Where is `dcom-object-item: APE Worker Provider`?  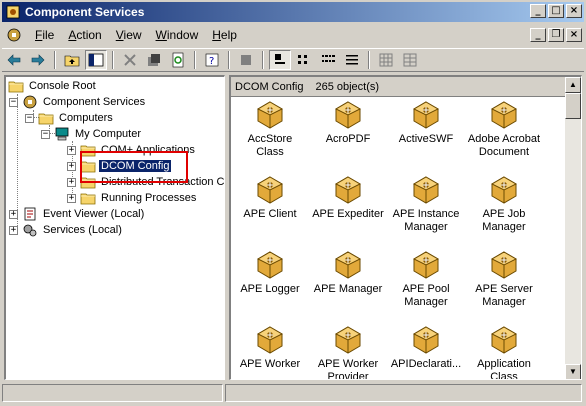 dcom-object-item: APE Worker Provider is located at coordinates (348, 352).